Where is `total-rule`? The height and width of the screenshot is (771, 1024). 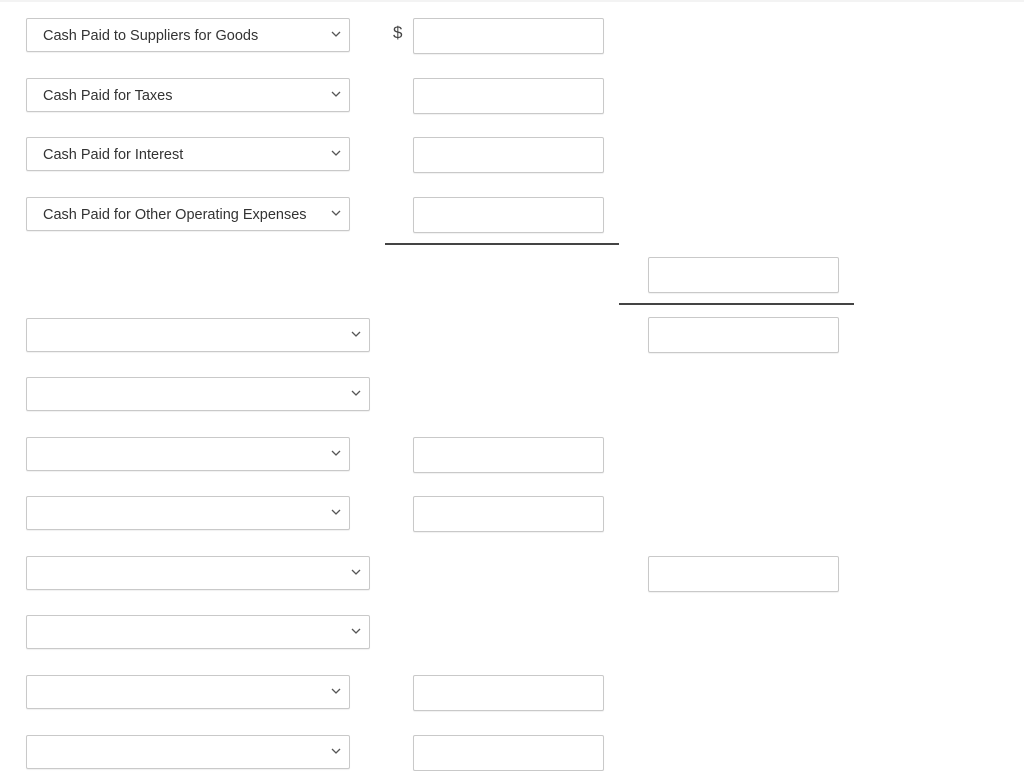
total-rule is located at coordinates (736, 304).